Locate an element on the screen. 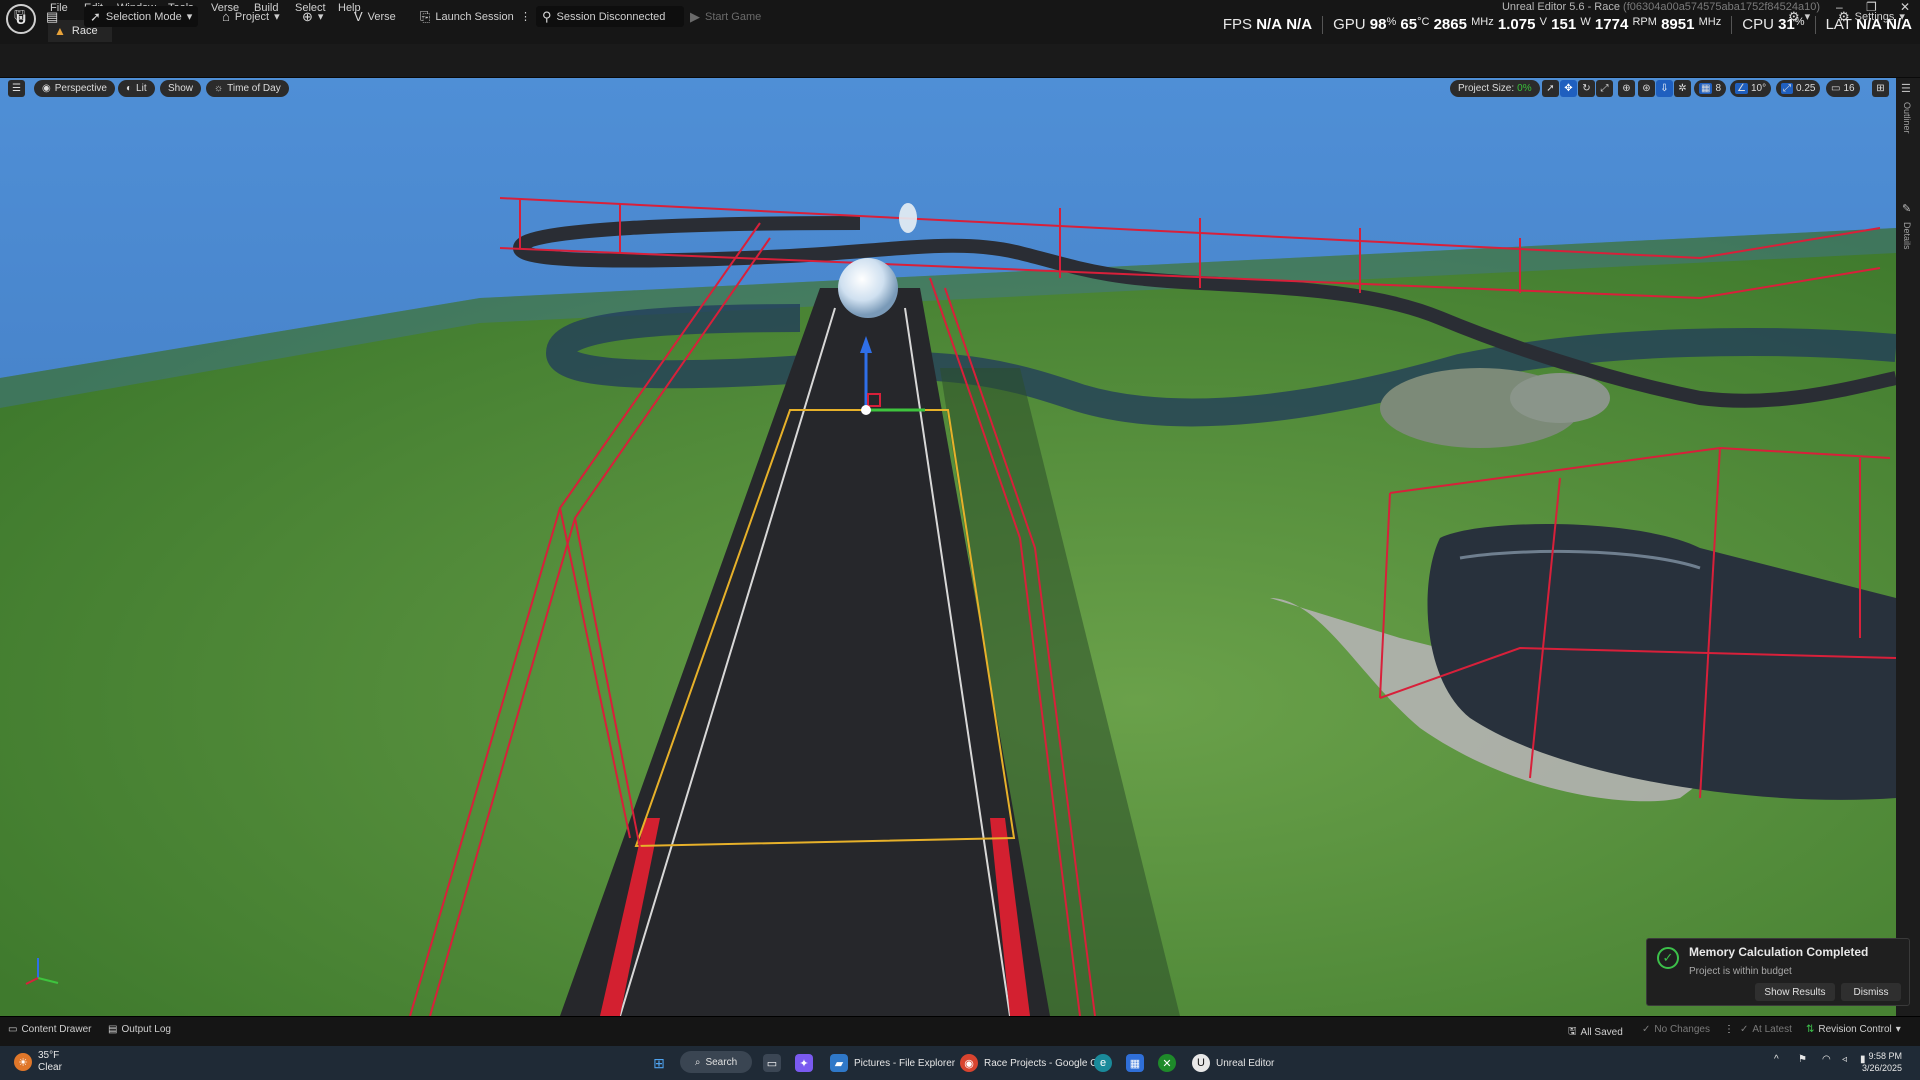 This screenshot has width=1920, height=1080. rotate-tool-icon: ↻ is located at coordinates (1586, 88).